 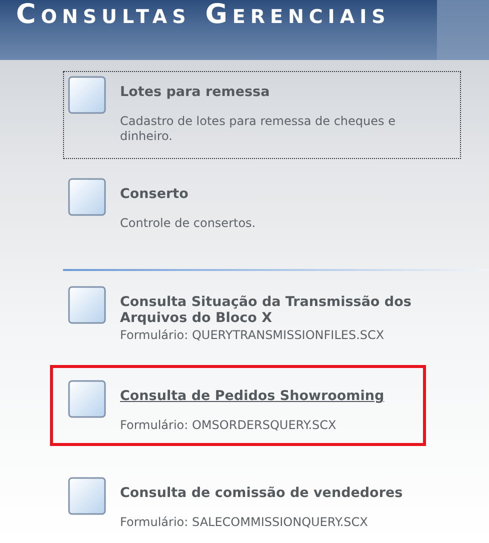 I want to click on entry-description: Formulário: SALECOMMISSIONQUERY.SCX, so click(x=244, y=522).